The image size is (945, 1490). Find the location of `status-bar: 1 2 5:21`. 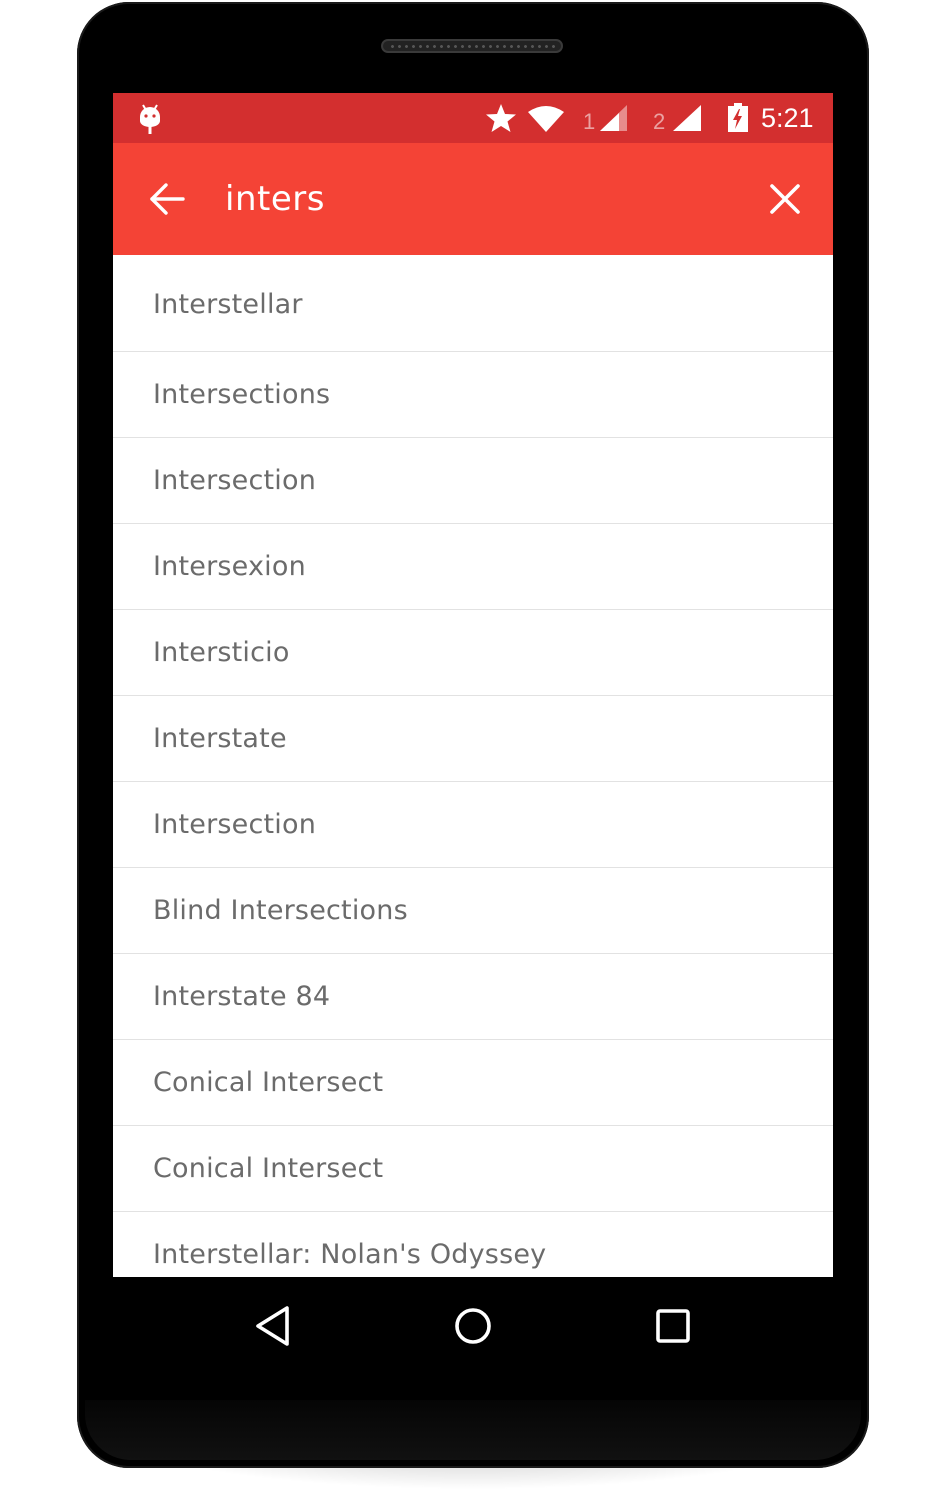

status-bar: 1 2 5:21 is located at coordinates (473, 118).